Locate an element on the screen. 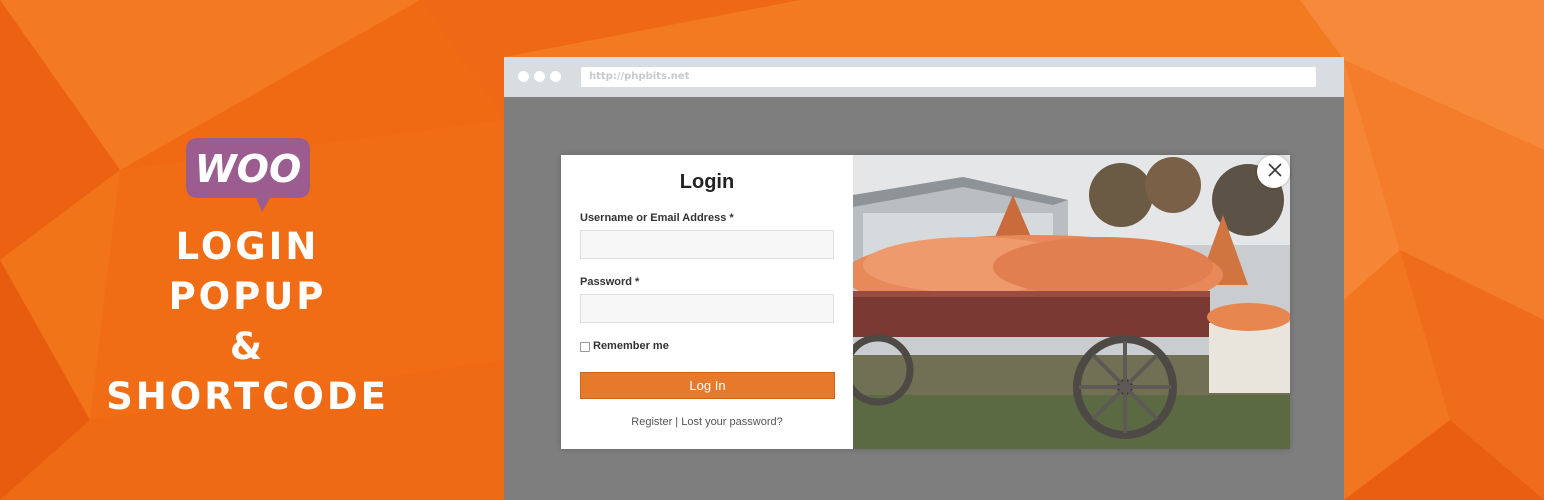  woo-logo-text: WOO is located at coordinates (247, 169).